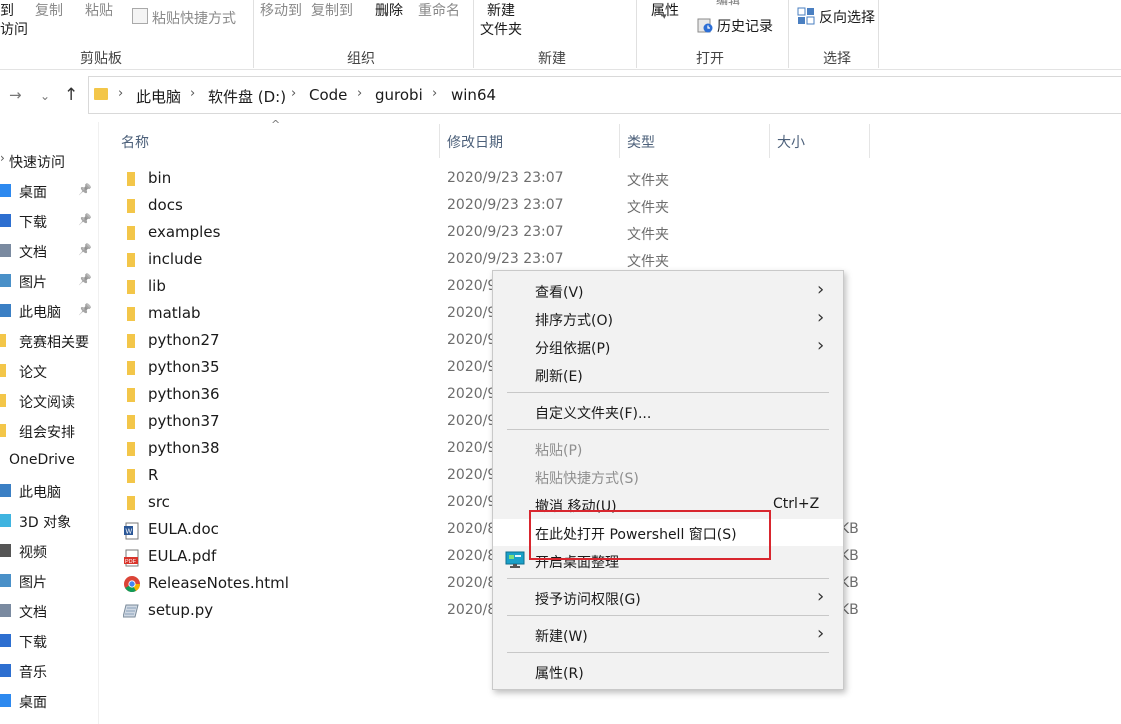 This screenshot has height=724, width=1121. What do you see at coordinates (473, 95) in the screenshot?
I see `breadcrumb-win64: win64` at bounding box center [473, 95].